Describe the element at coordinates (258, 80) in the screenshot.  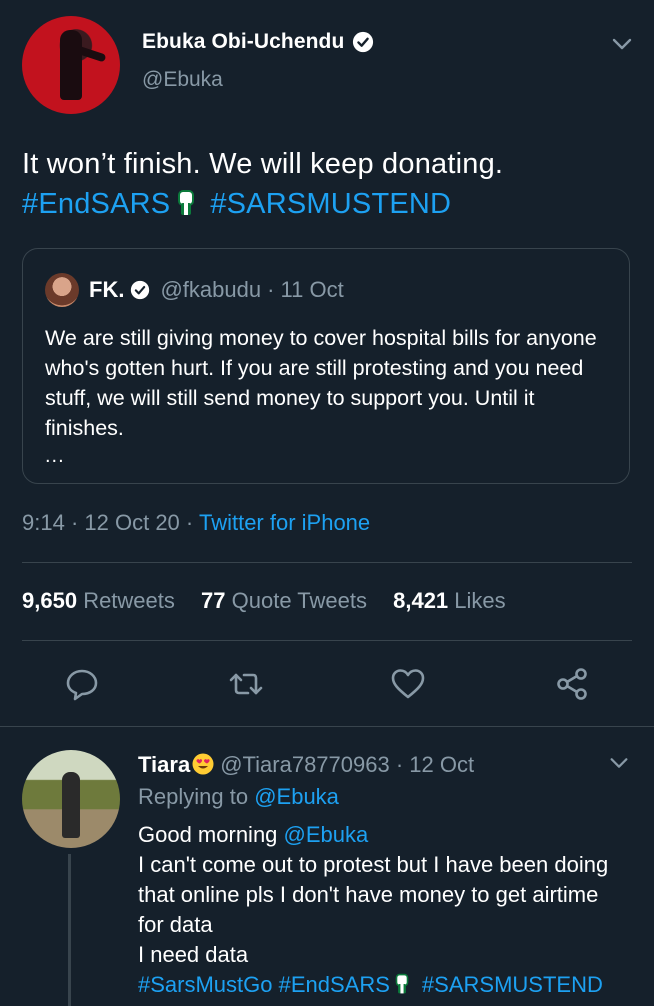
I see `author-handle: @Ebuka` at that location.